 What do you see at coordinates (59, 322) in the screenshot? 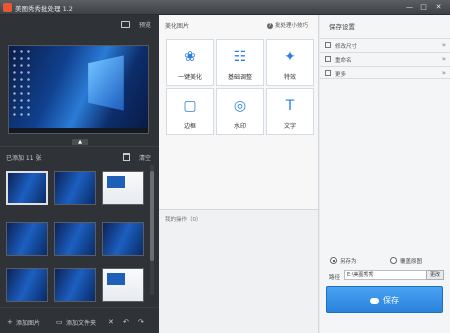
I see `folder-icon: ▭` at bounding box center [59, 322].